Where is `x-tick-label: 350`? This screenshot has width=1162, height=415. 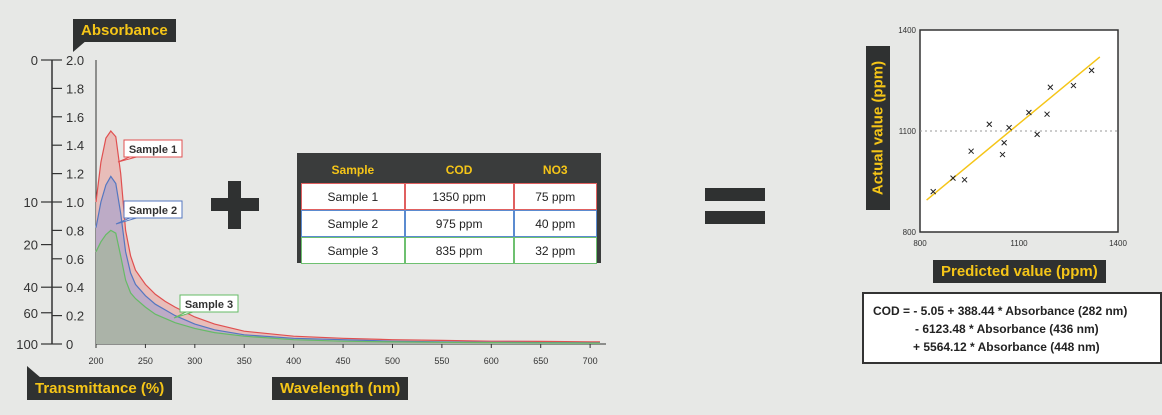 x-tick-label: 350 is located at coordinates (244, 361).